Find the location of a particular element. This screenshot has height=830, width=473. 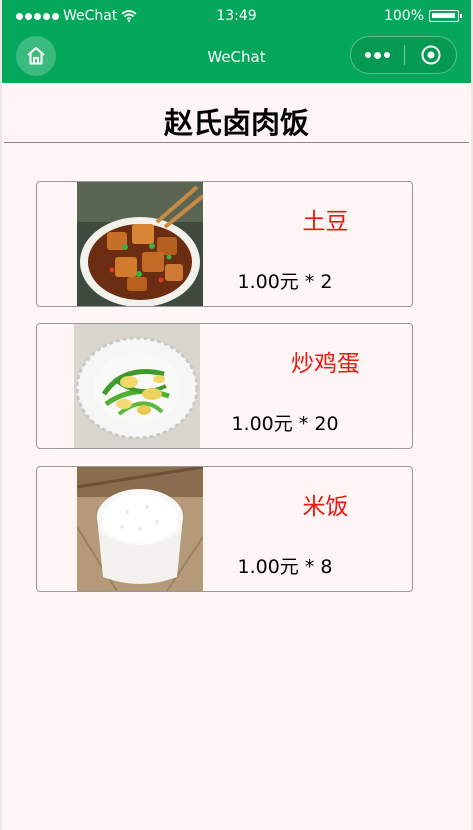

navigation-bar: WeChat is located at coordinates (236, 57).